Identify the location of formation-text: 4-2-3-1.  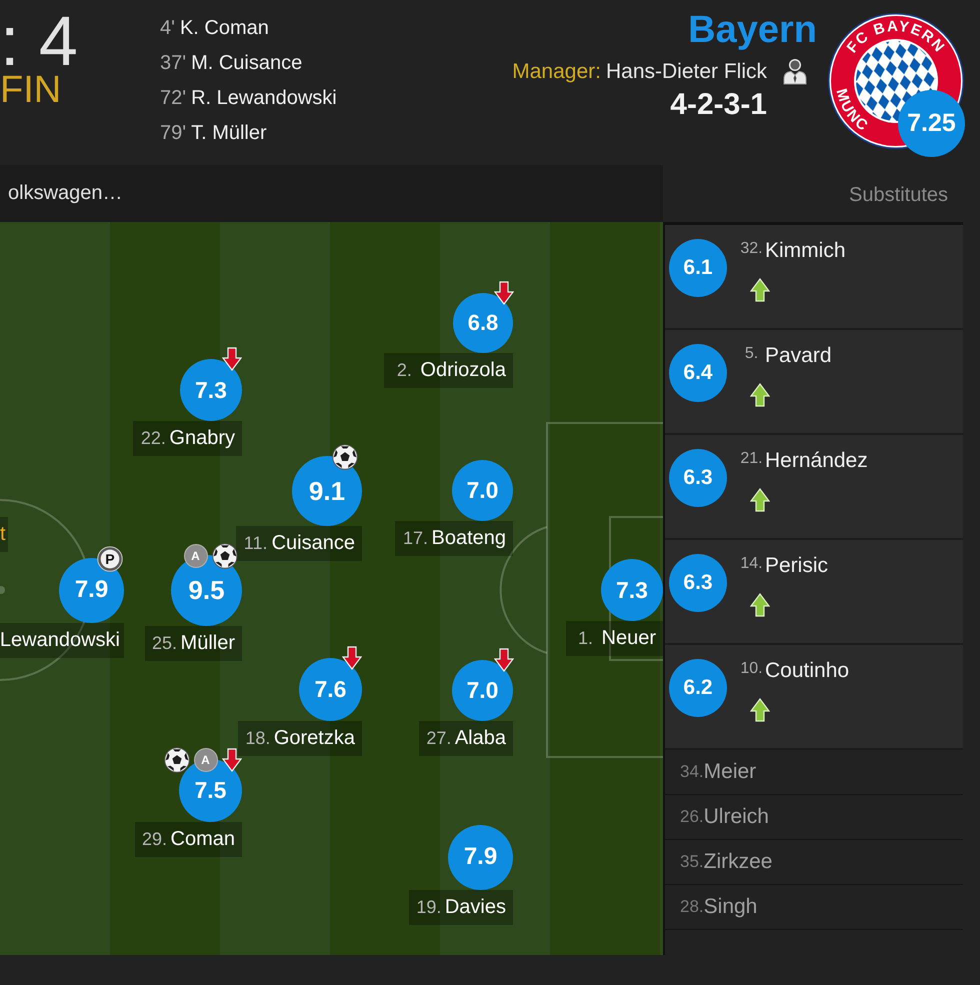
(718, 105).